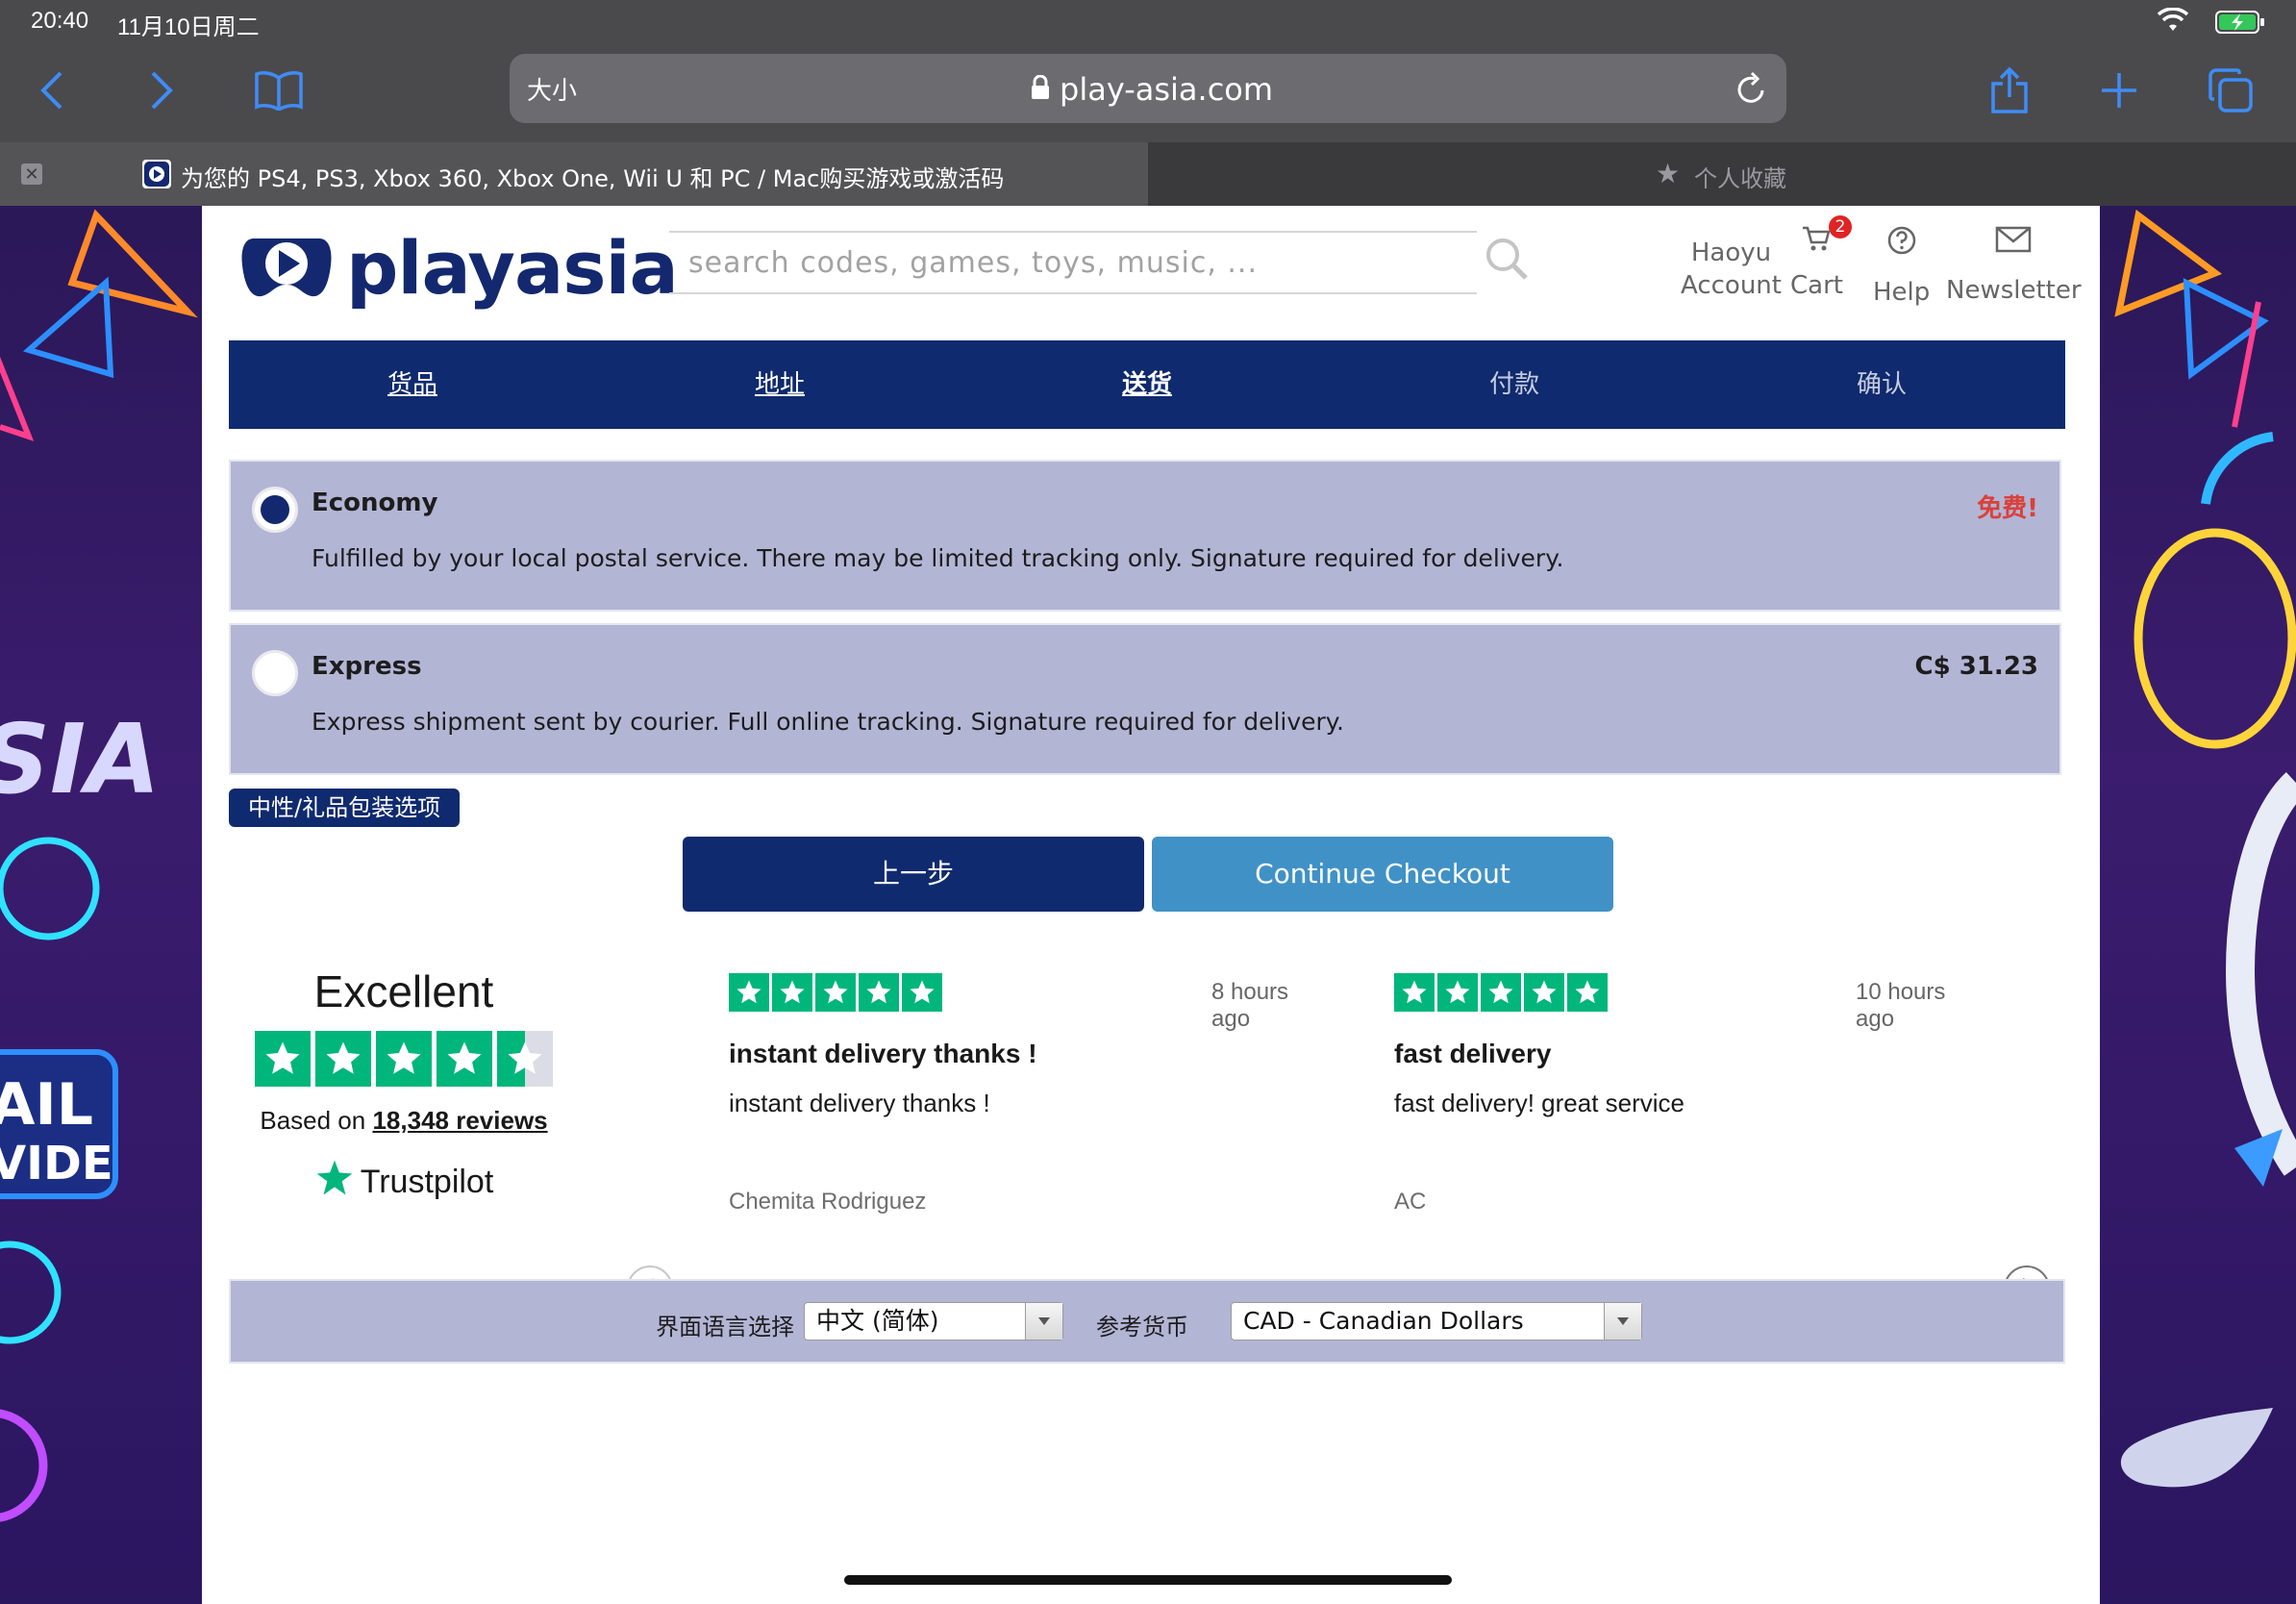  I want to click on share-icon, so click(2009, 92).